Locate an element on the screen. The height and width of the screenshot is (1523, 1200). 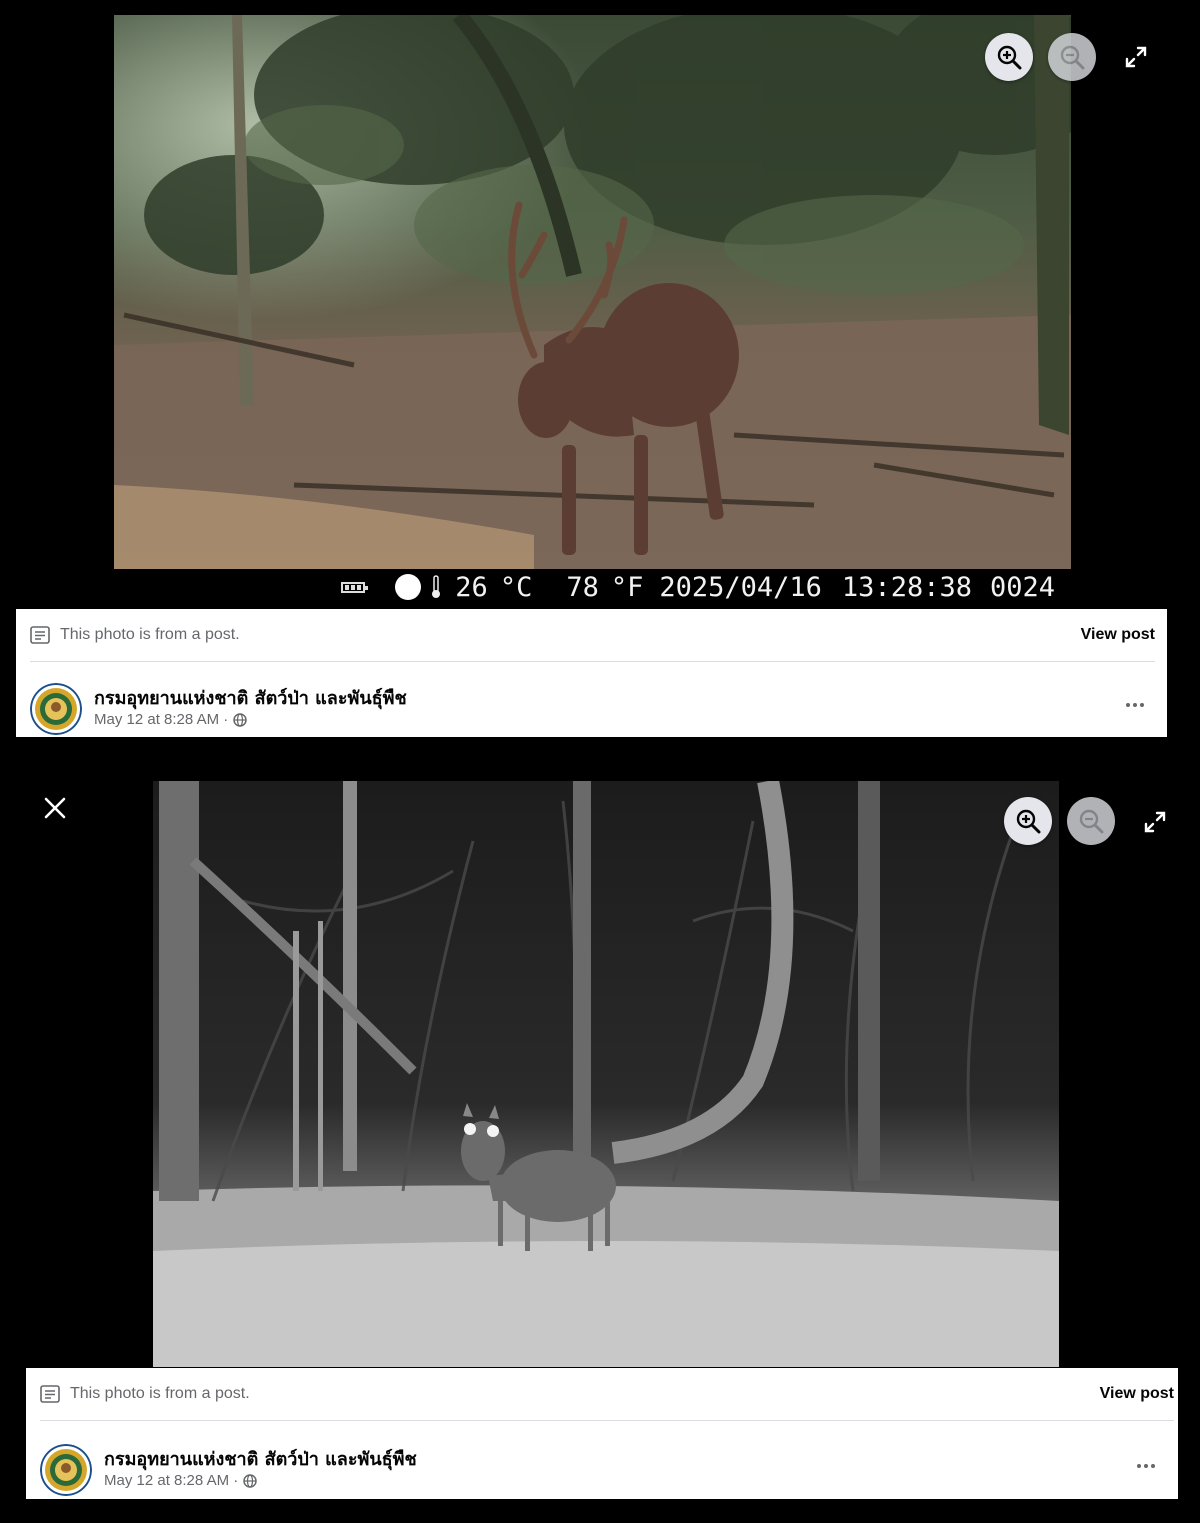
close-icon is located at coordinates (55, 808).